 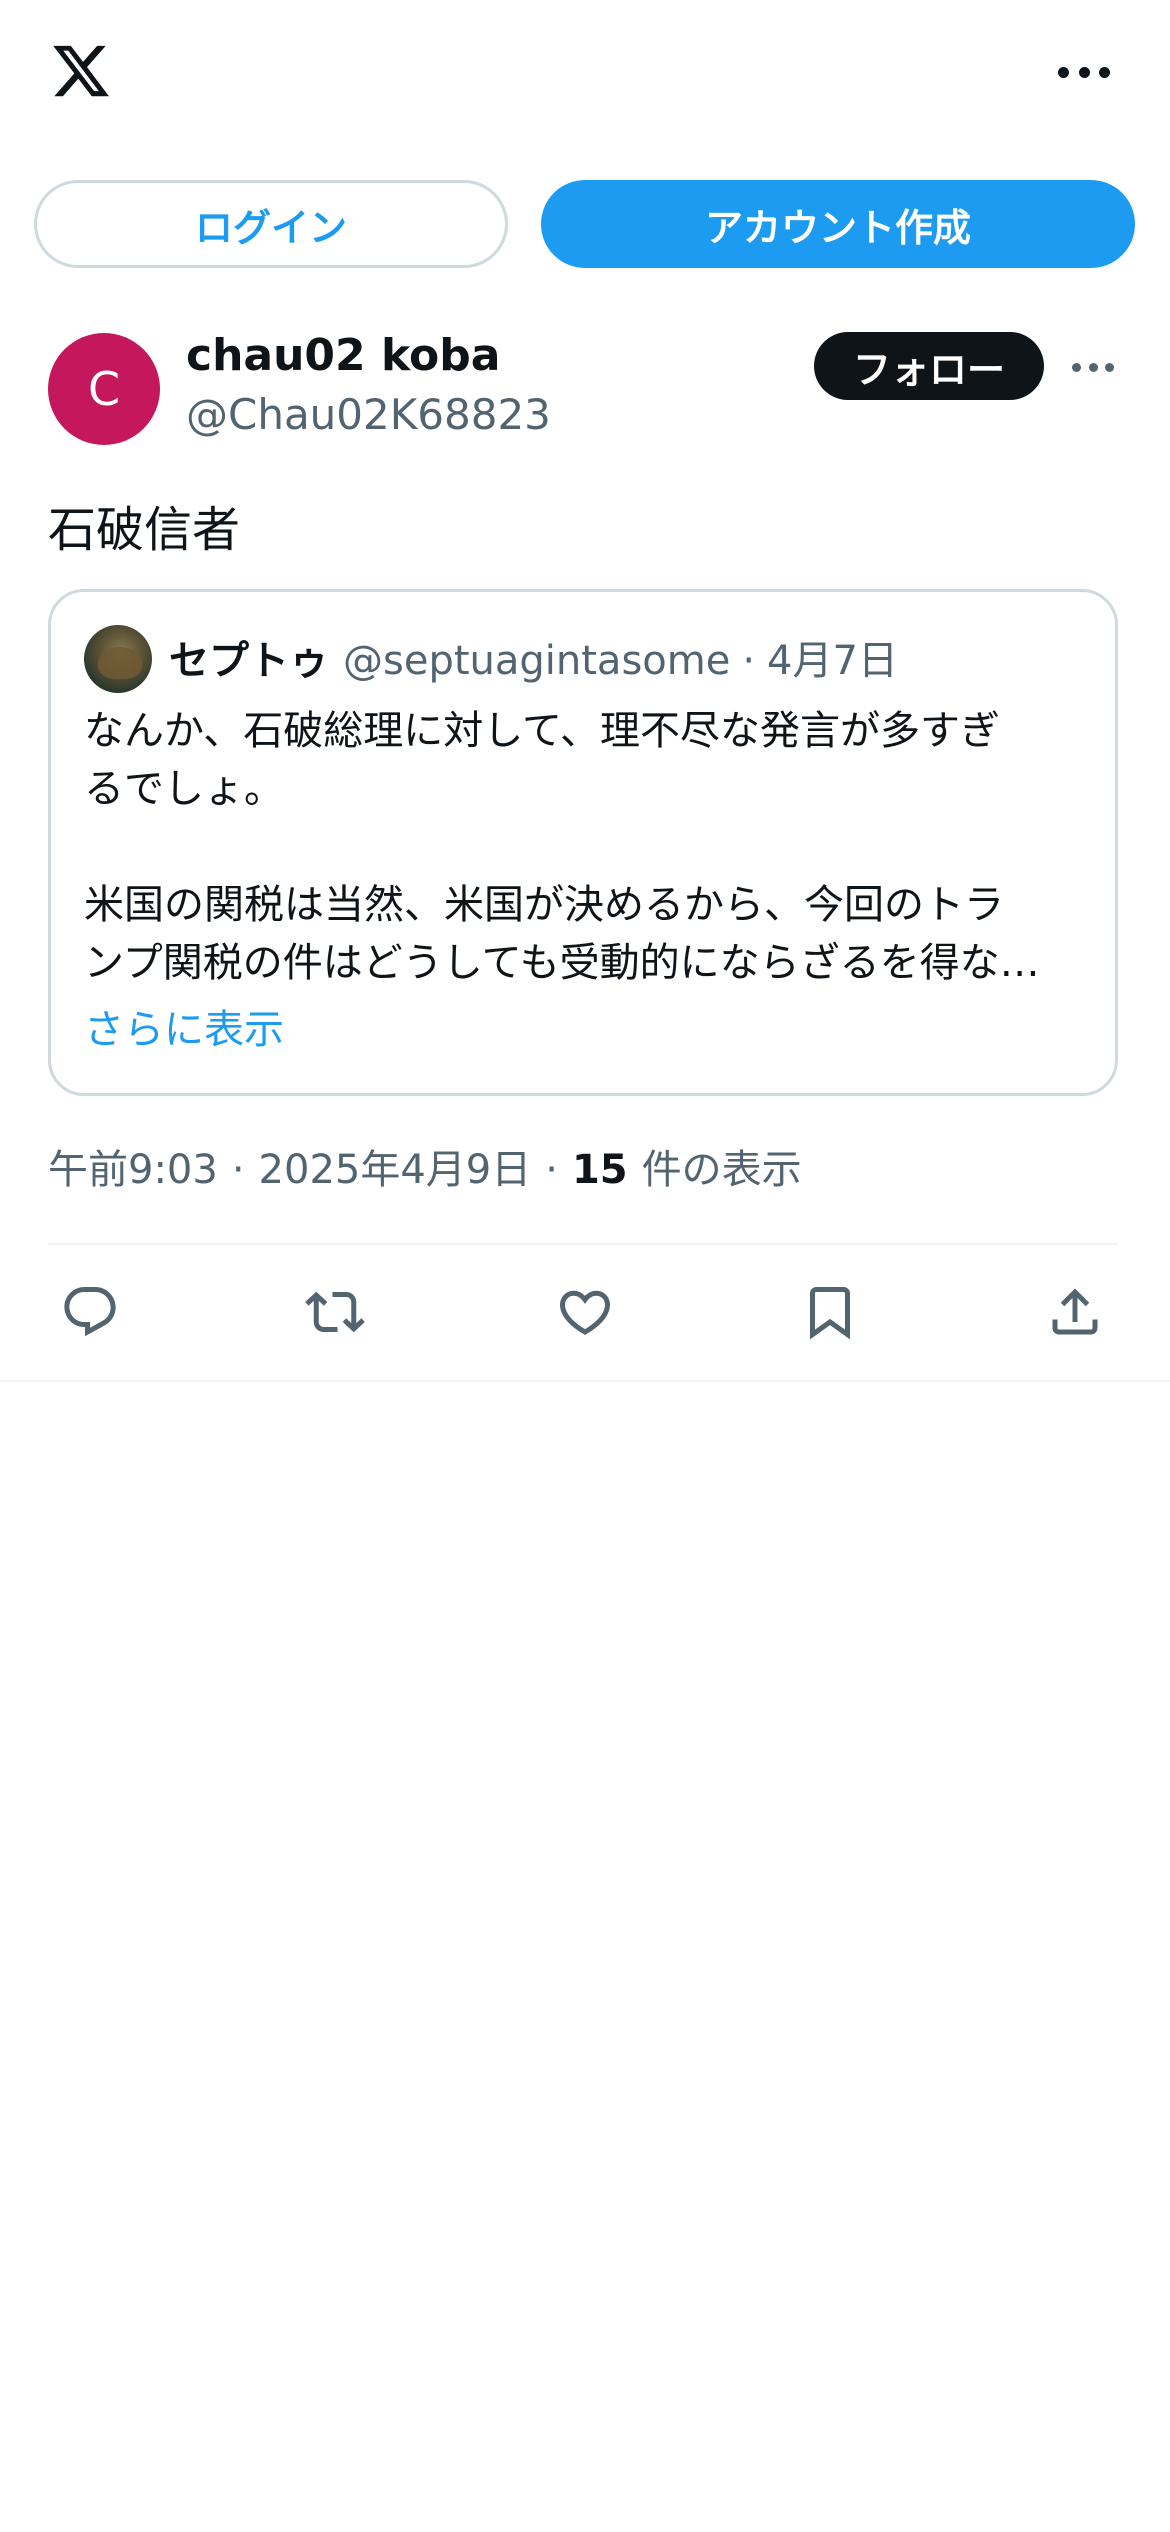 What do you see at coordinates (184, 1026) in the screenshot?
I see `show-more-link: さらに表示` at bounding box center [184, 1026].